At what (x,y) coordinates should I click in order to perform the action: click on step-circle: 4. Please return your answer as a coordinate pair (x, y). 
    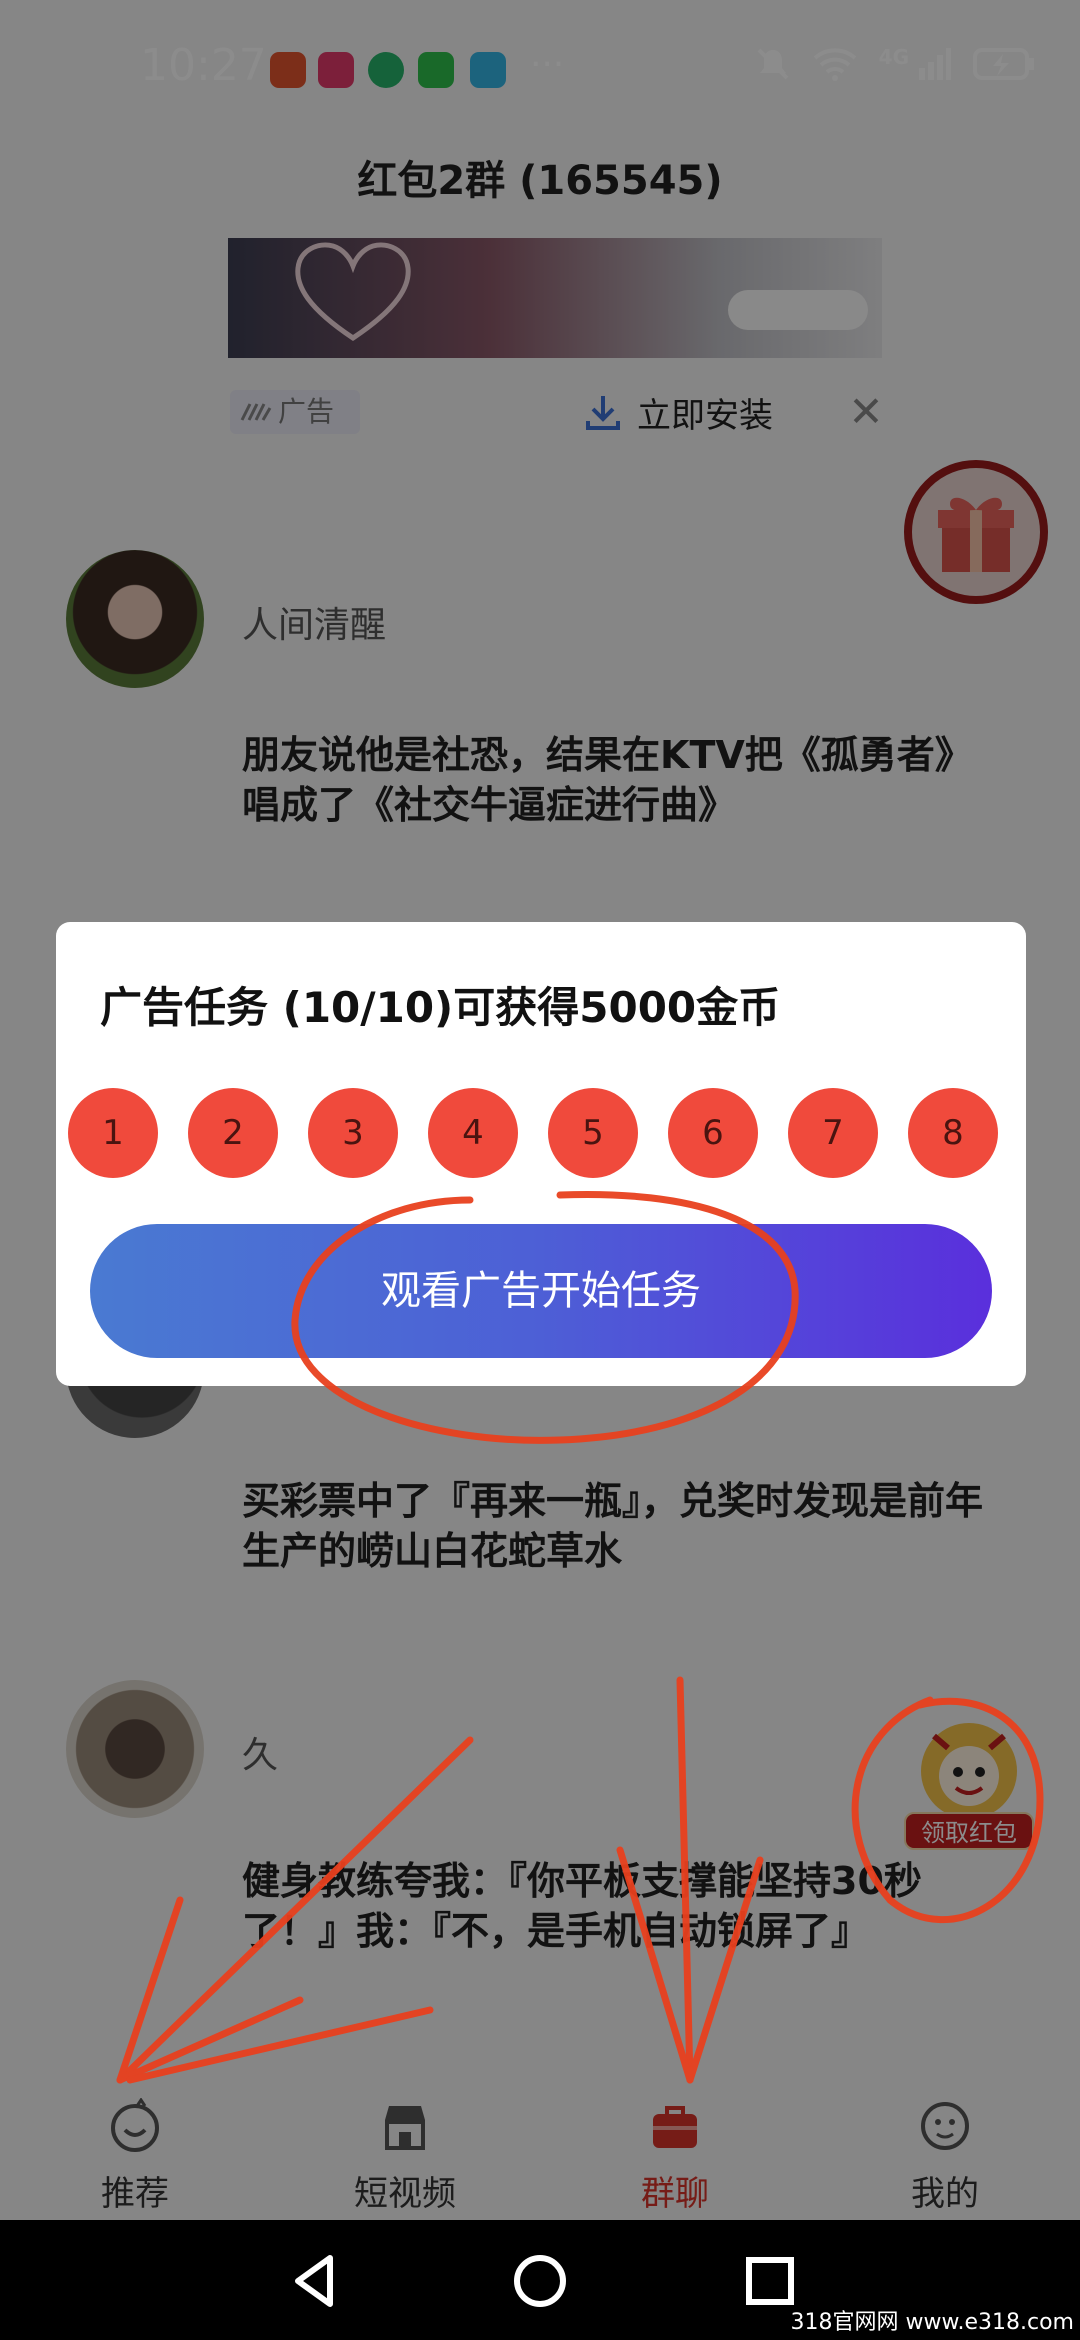
    Looking at the image, I should click on (473, 1133).